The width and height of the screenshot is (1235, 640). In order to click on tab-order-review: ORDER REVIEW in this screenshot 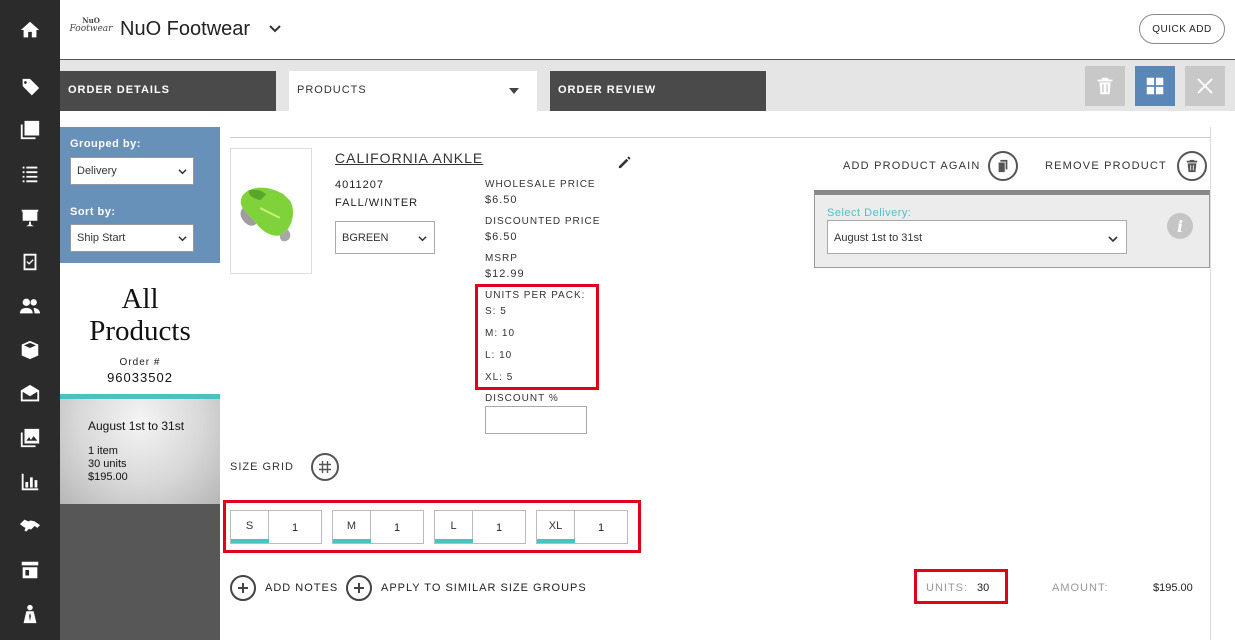, I will do `click(658, 91)`.